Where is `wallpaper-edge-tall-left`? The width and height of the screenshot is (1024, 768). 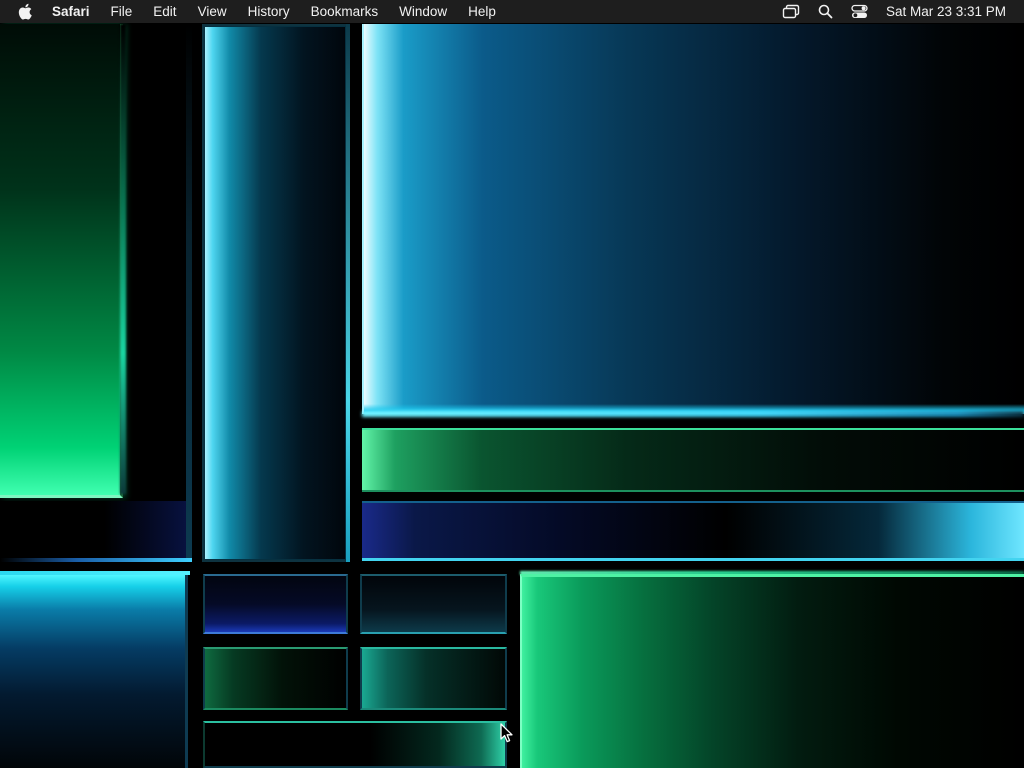 wallpaper-edge-tall-left is located at coordinates (189, 291).